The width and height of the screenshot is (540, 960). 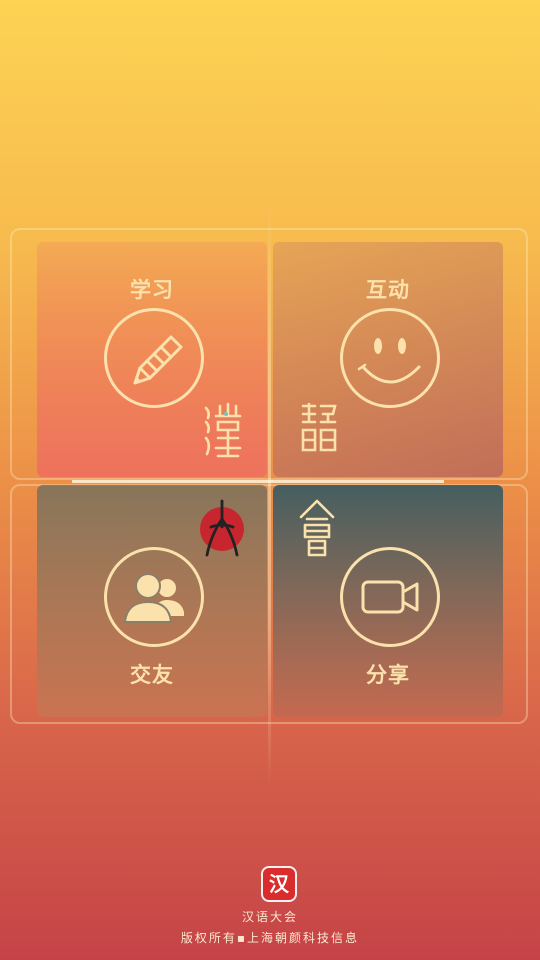 I want to click on learn-label: 学习, so click(x=152, y=290).